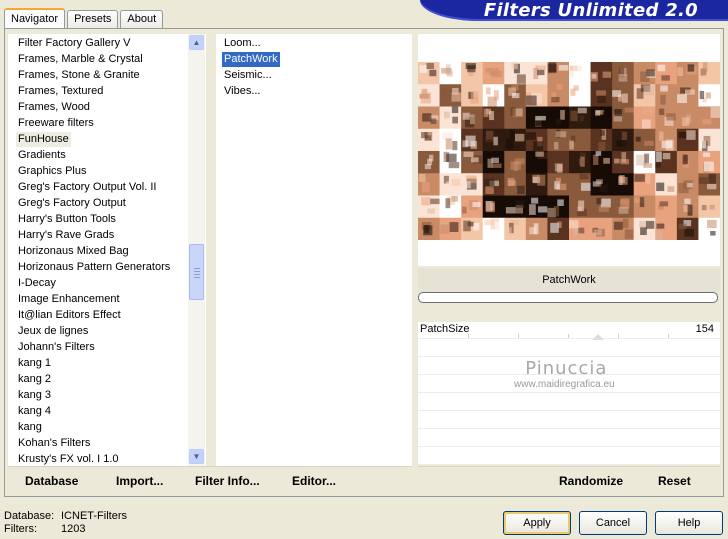 This screenshot has height=539, width=728. I want to click on category-scrollbar: ▲ ▼, so click(196, 250).